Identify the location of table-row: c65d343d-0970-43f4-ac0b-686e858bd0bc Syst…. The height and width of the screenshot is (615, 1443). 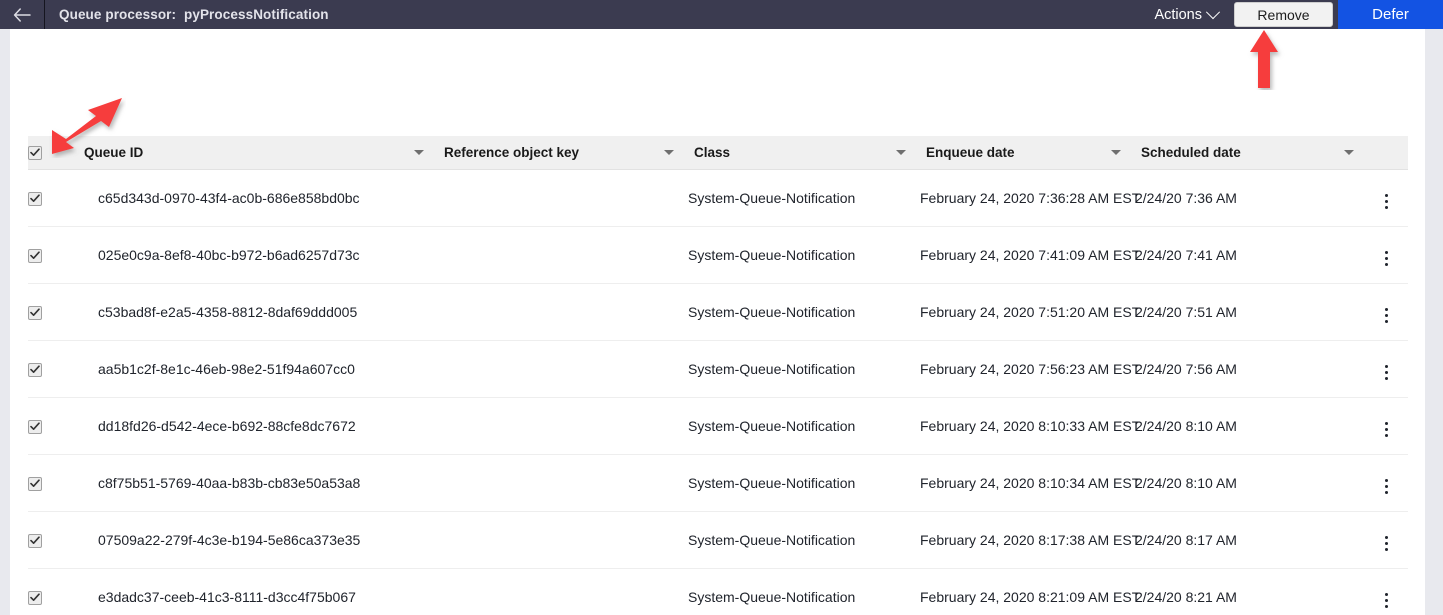
(718, 198).